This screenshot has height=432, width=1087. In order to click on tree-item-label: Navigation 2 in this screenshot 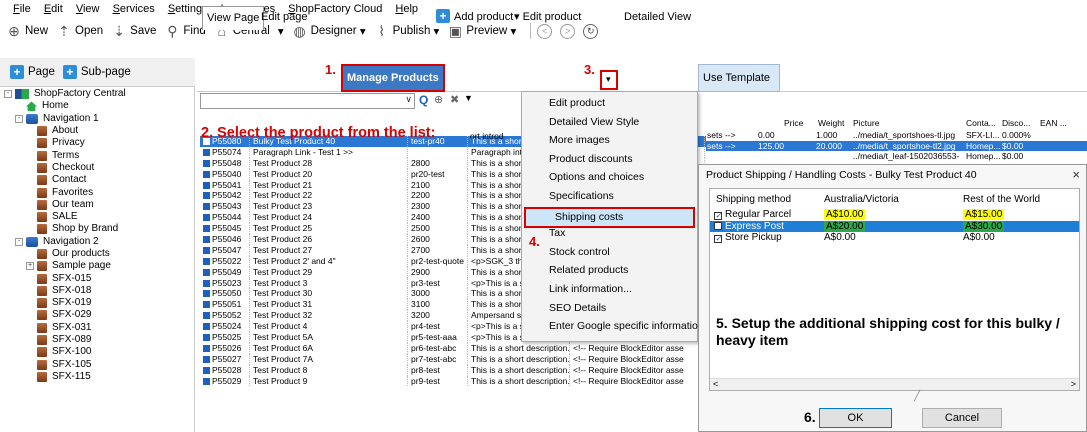, I will do `click(71, 241)`.